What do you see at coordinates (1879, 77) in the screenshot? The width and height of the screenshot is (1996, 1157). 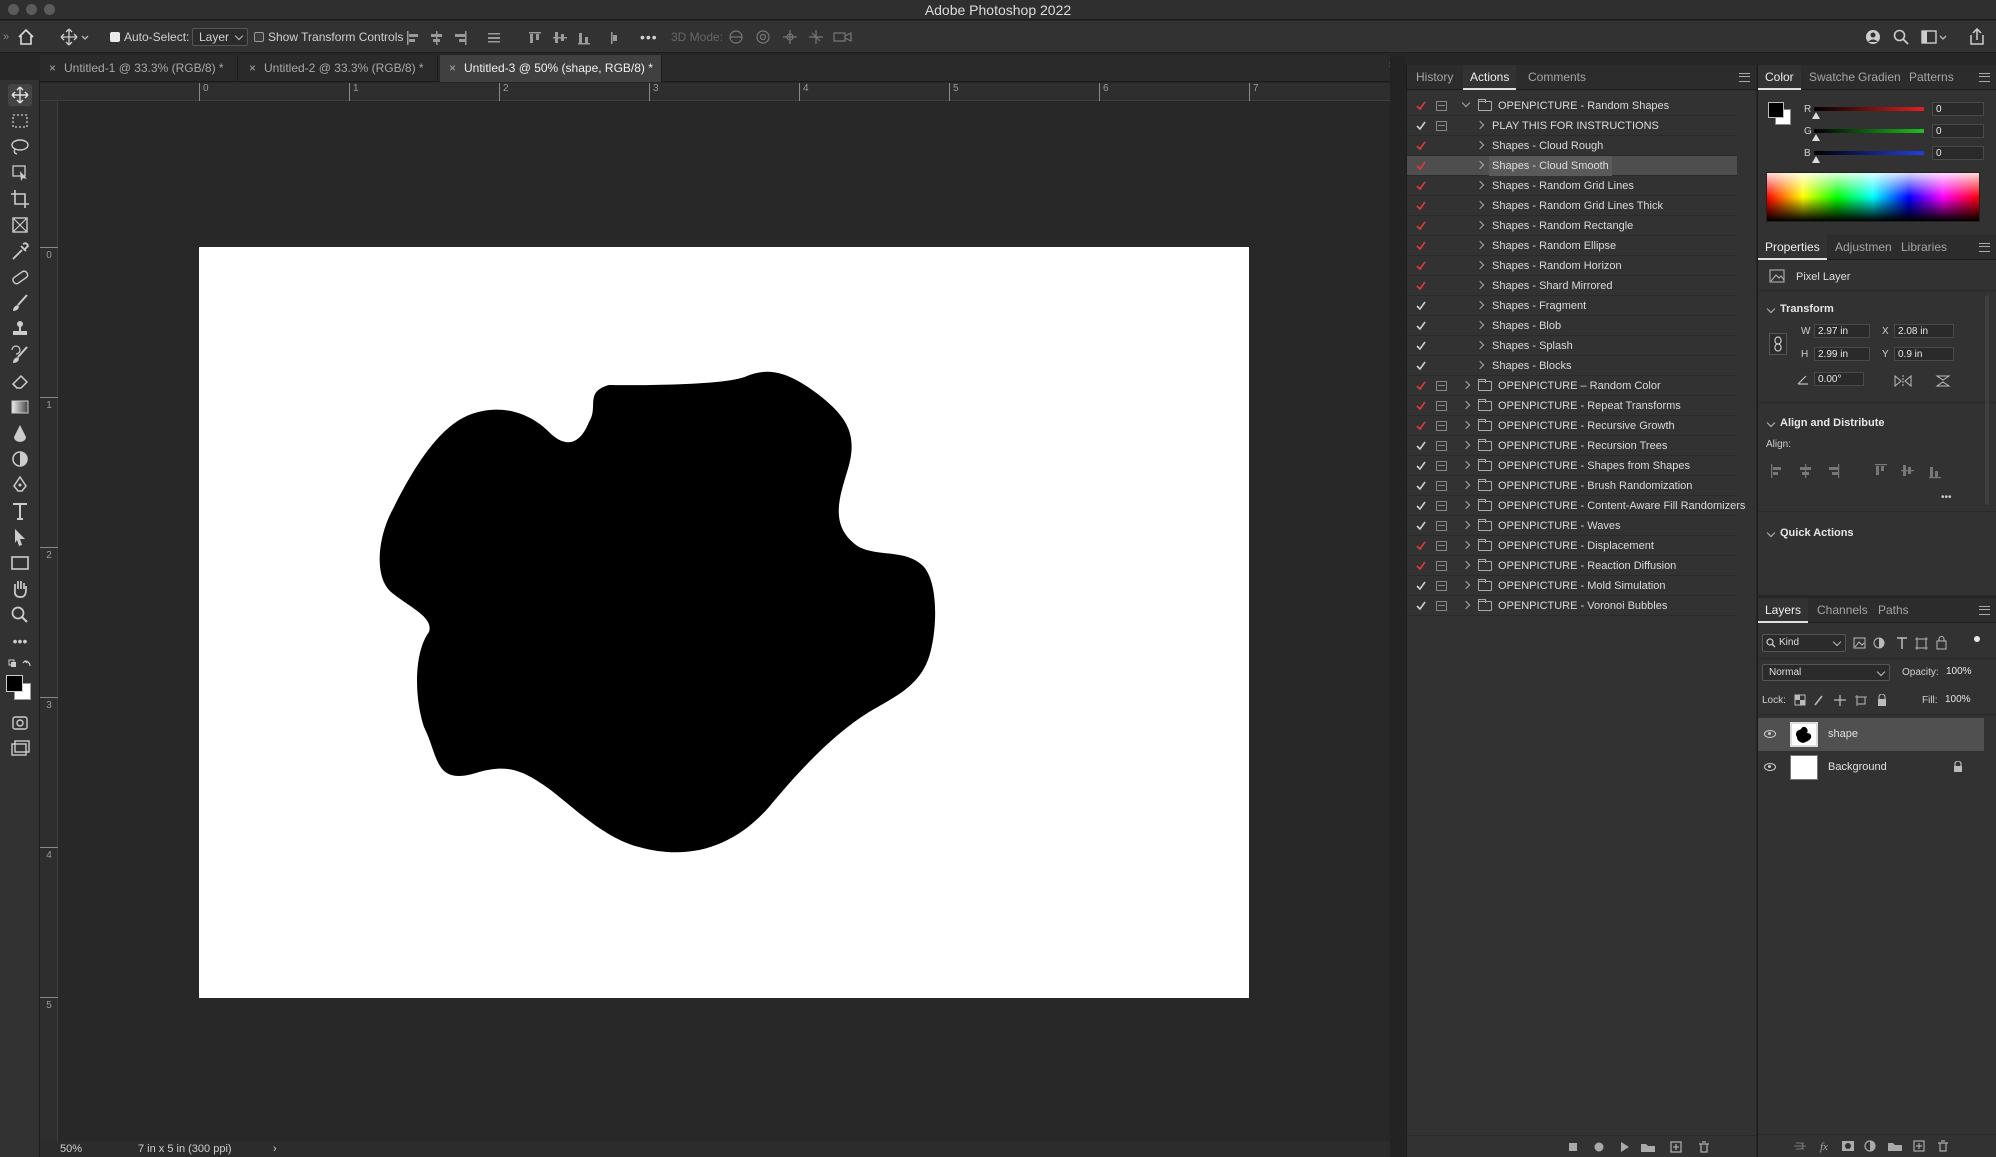 I see `tab-gradients: Gradien` at bounding box center [1879, 77].